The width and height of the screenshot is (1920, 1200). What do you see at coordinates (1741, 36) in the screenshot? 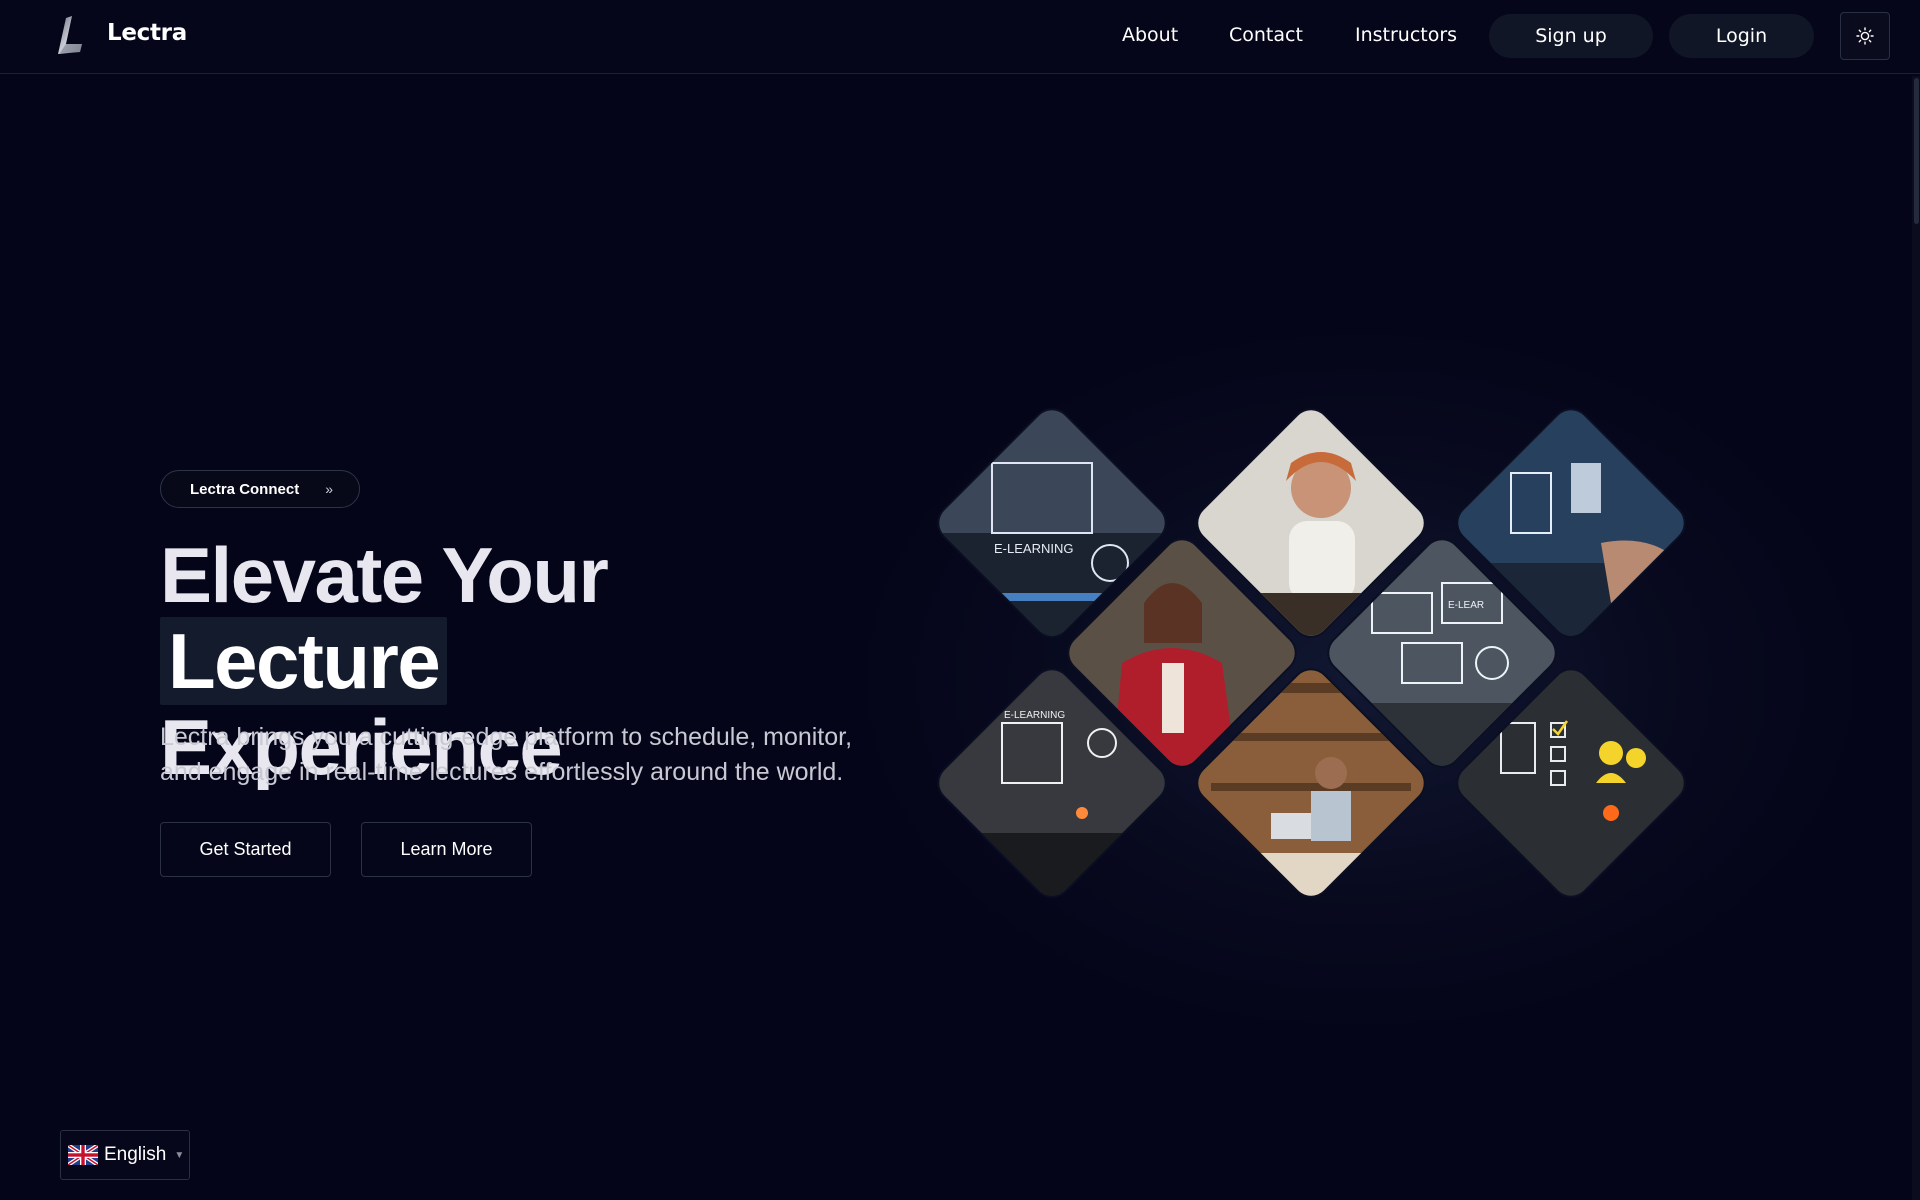
I see `login-button: Login` at bounding box center [1741, 36].